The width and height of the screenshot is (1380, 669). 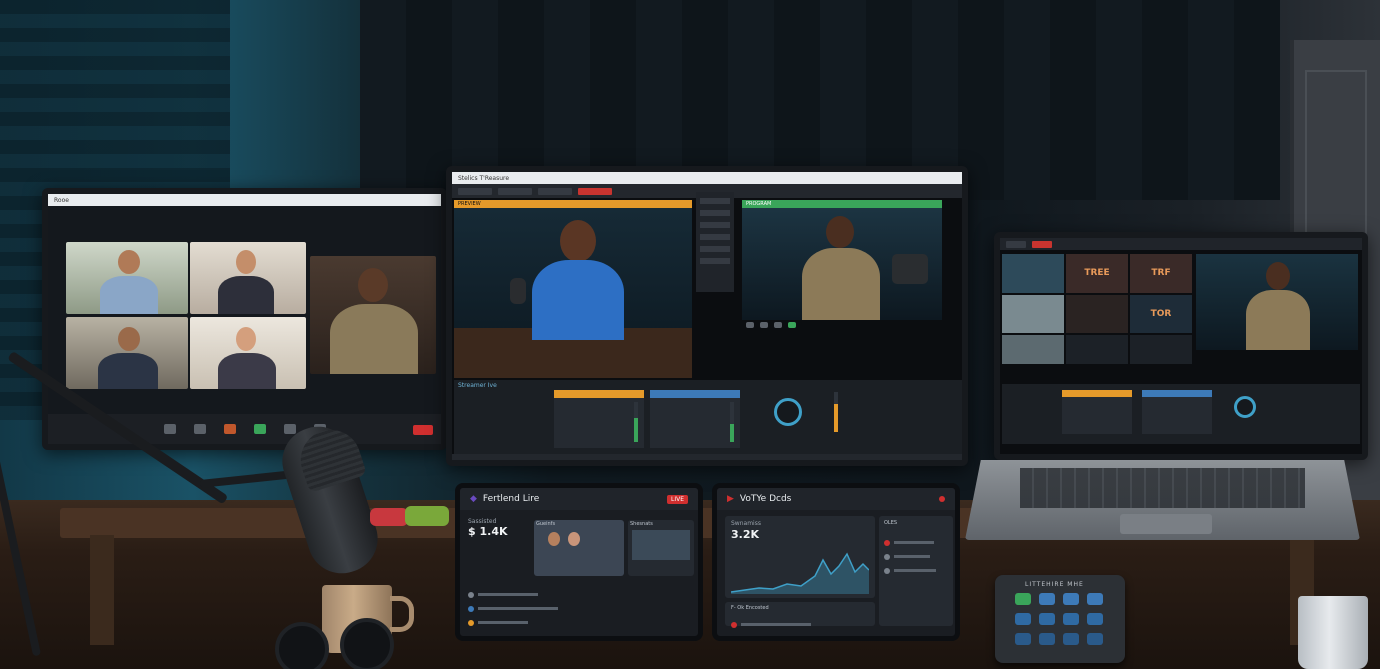 I want to click on youtube-icon: ▶, so click(x=730, y=499).